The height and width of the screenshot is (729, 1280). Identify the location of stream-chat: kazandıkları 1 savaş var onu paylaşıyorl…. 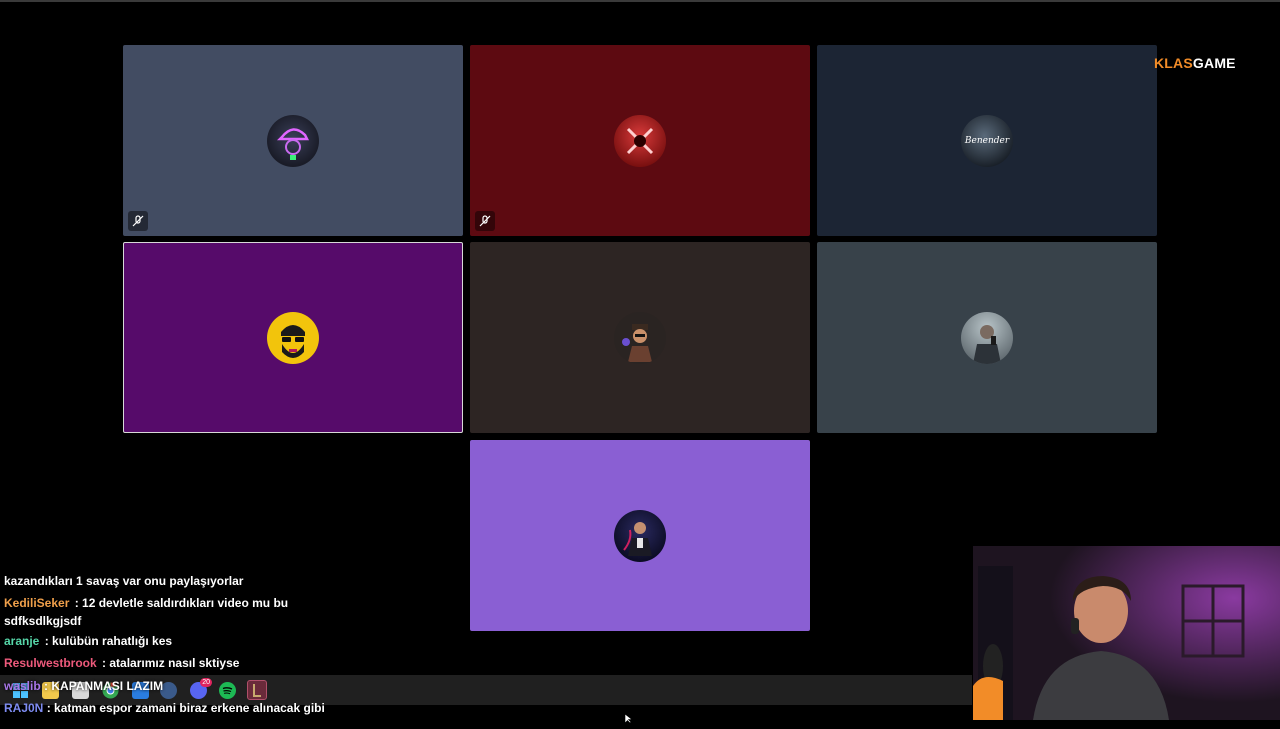
(164, 622).